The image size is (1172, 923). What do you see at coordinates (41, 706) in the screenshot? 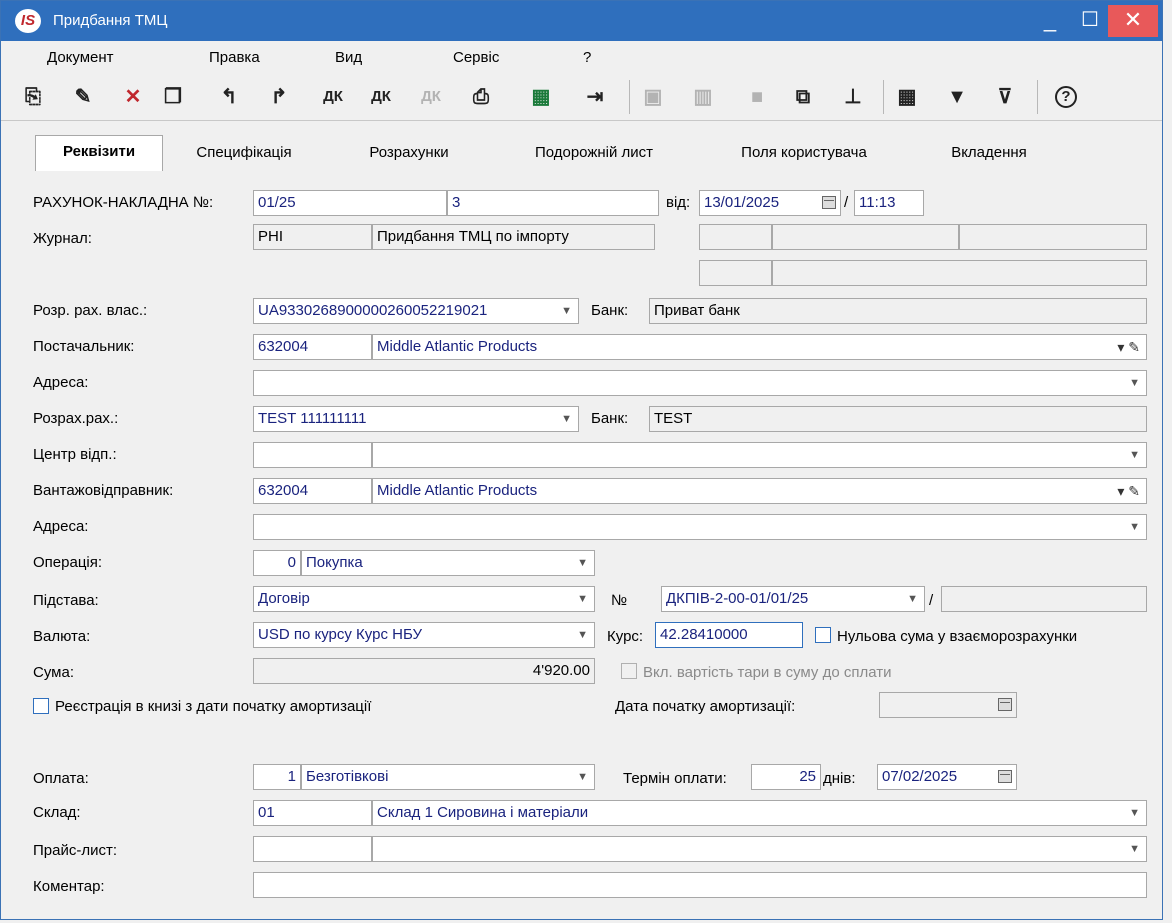
I see `register-checkbox` at bounding box center [41, 706].